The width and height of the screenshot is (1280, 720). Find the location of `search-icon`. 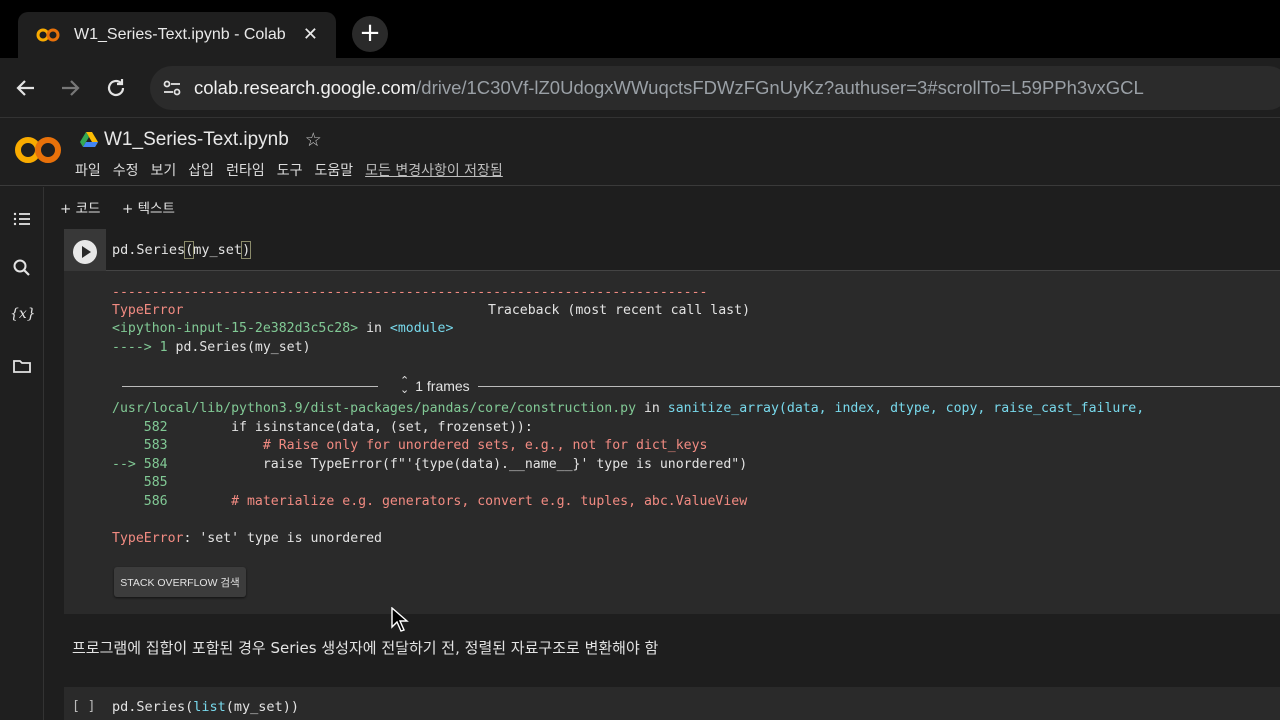

search-icon is located at coordinates (22, 268).